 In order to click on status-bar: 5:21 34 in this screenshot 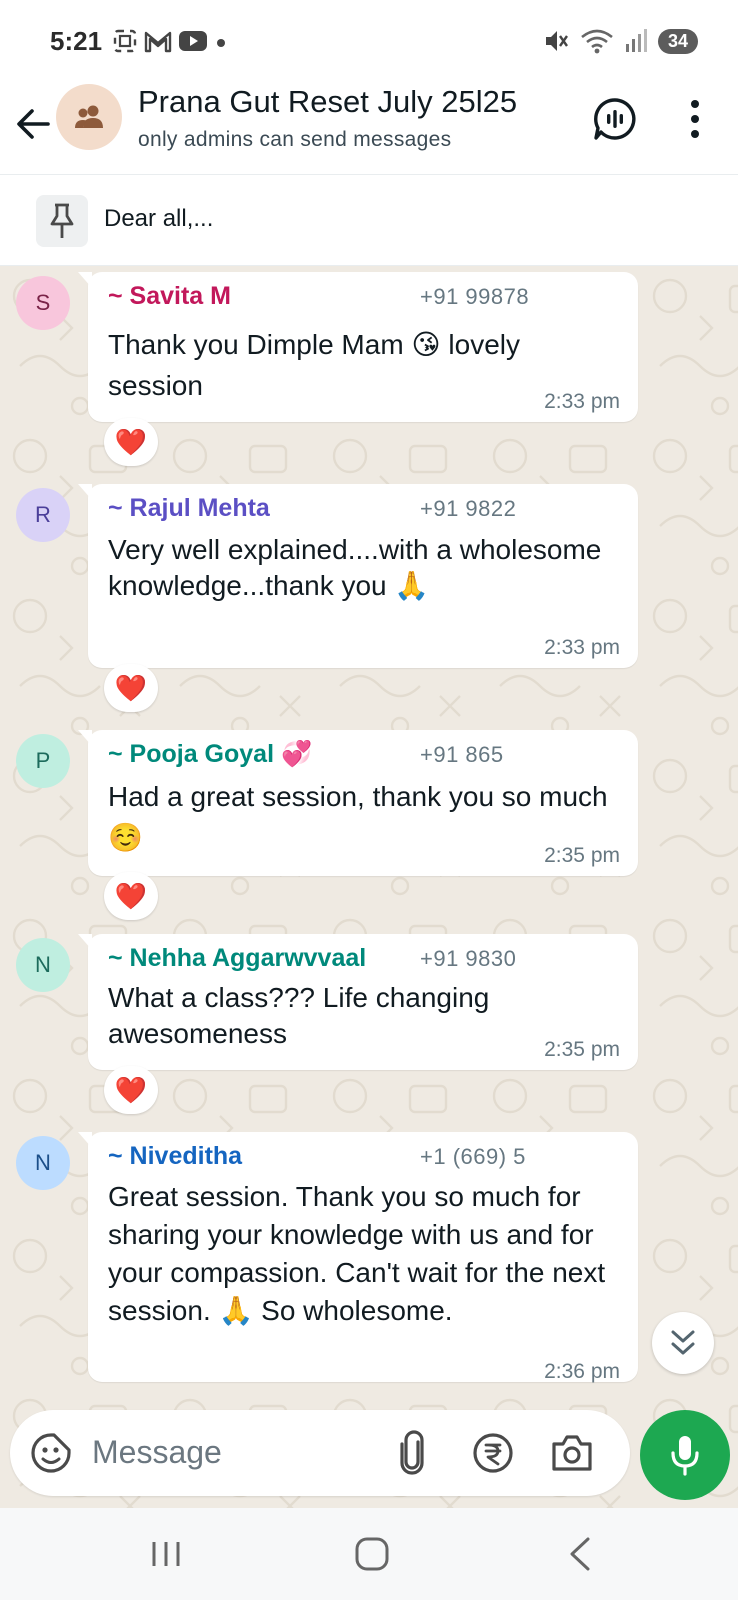, I will do `click(369, 42)`.